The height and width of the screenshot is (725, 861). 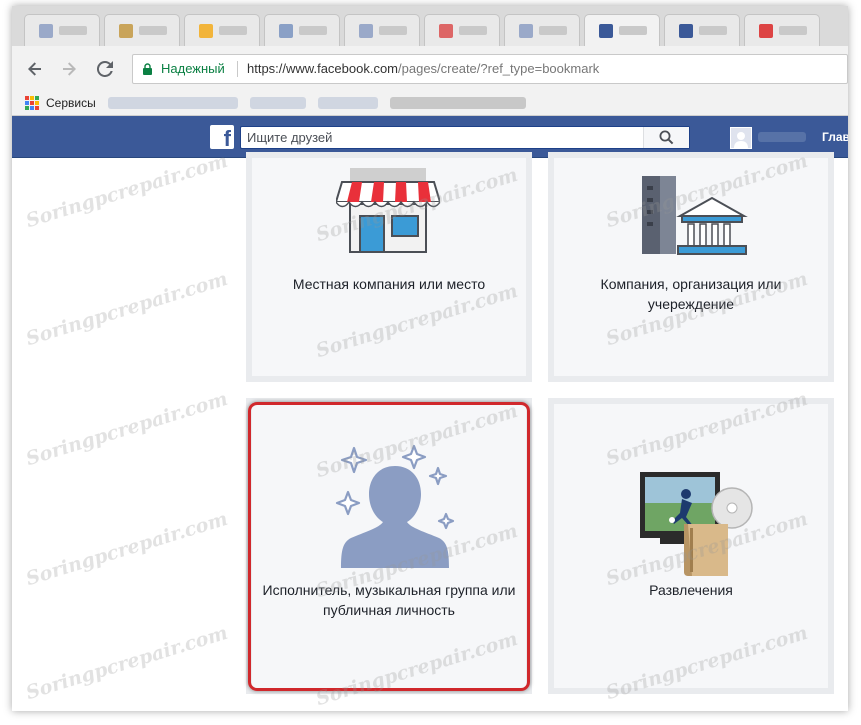 What do you see at coordinates (606, 31) in the screenshot?
I see `facebook-favicon-icon` at bounding box center [606, 31].